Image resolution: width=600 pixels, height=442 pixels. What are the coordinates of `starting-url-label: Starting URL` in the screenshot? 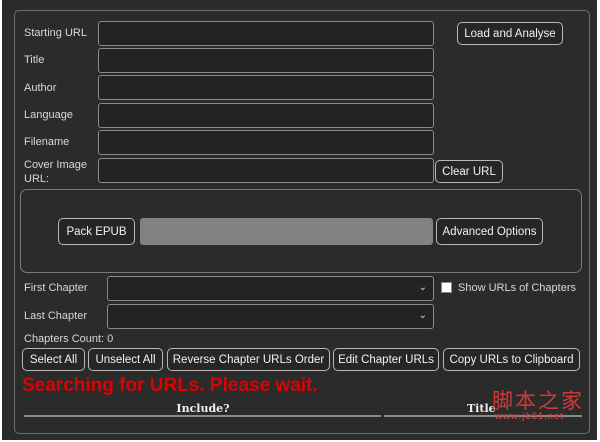 It's located at (55, 33).